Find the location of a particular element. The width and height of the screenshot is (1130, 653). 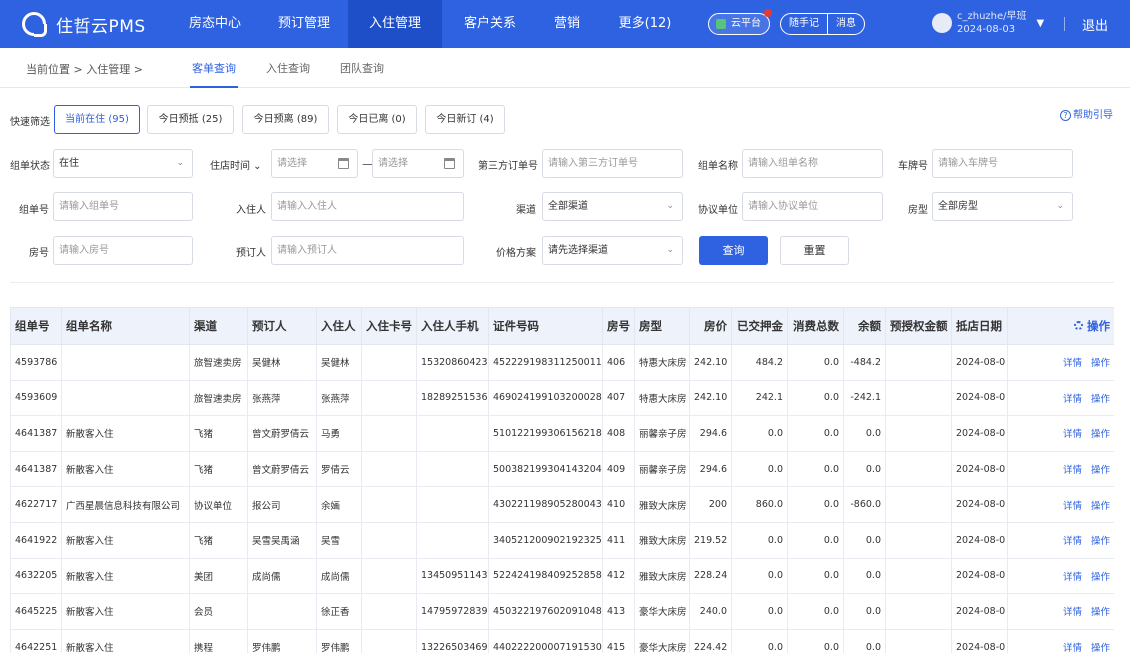

nav-item-room-status: 房态中心 is located at coordinates (215, 24).